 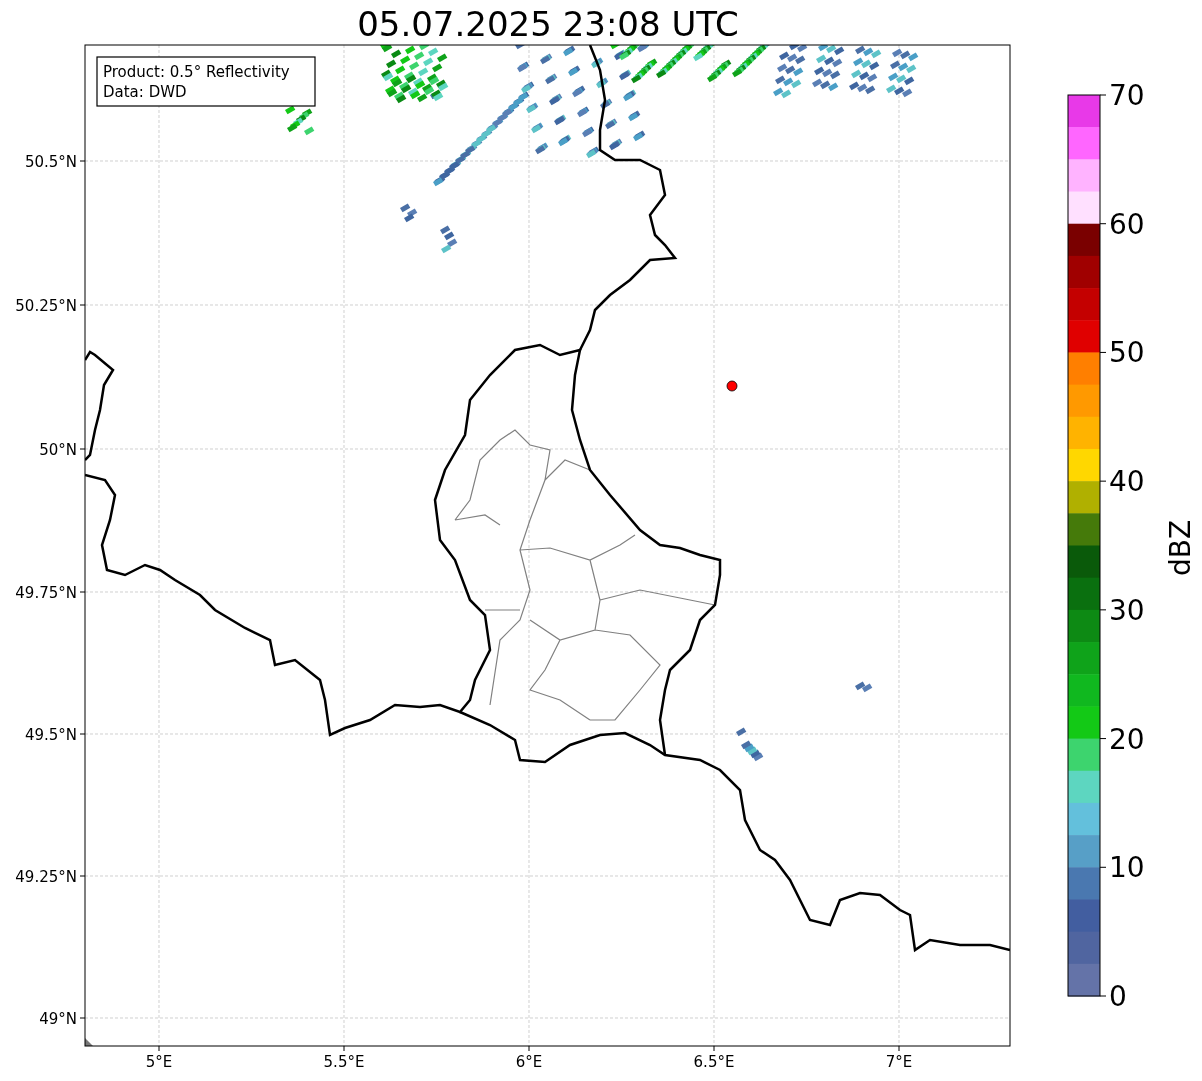 What do you see at coordinates (1127, 868) in the screenshot?
I see `colorbar-tick-label: 10` at bounding box center [1127, 868].